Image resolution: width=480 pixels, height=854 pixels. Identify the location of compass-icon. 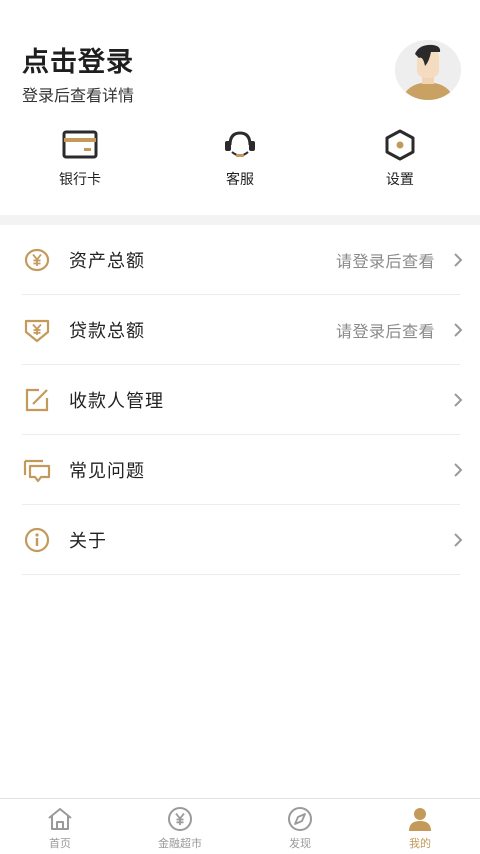
(300, 819).